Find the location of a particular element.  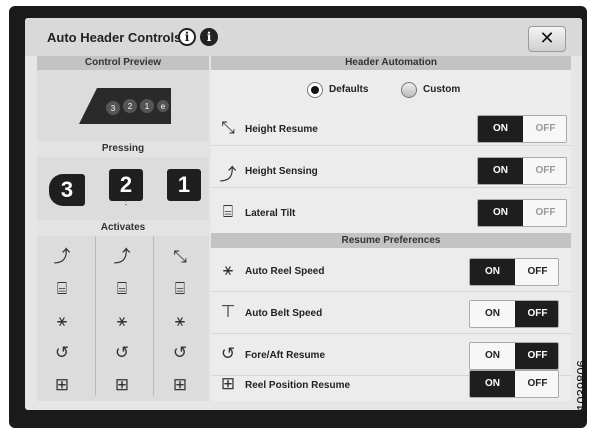

auto-reel-speed-row: ⚹ Auto Reel Speed ON OFF is located at coordinates (391, 273).